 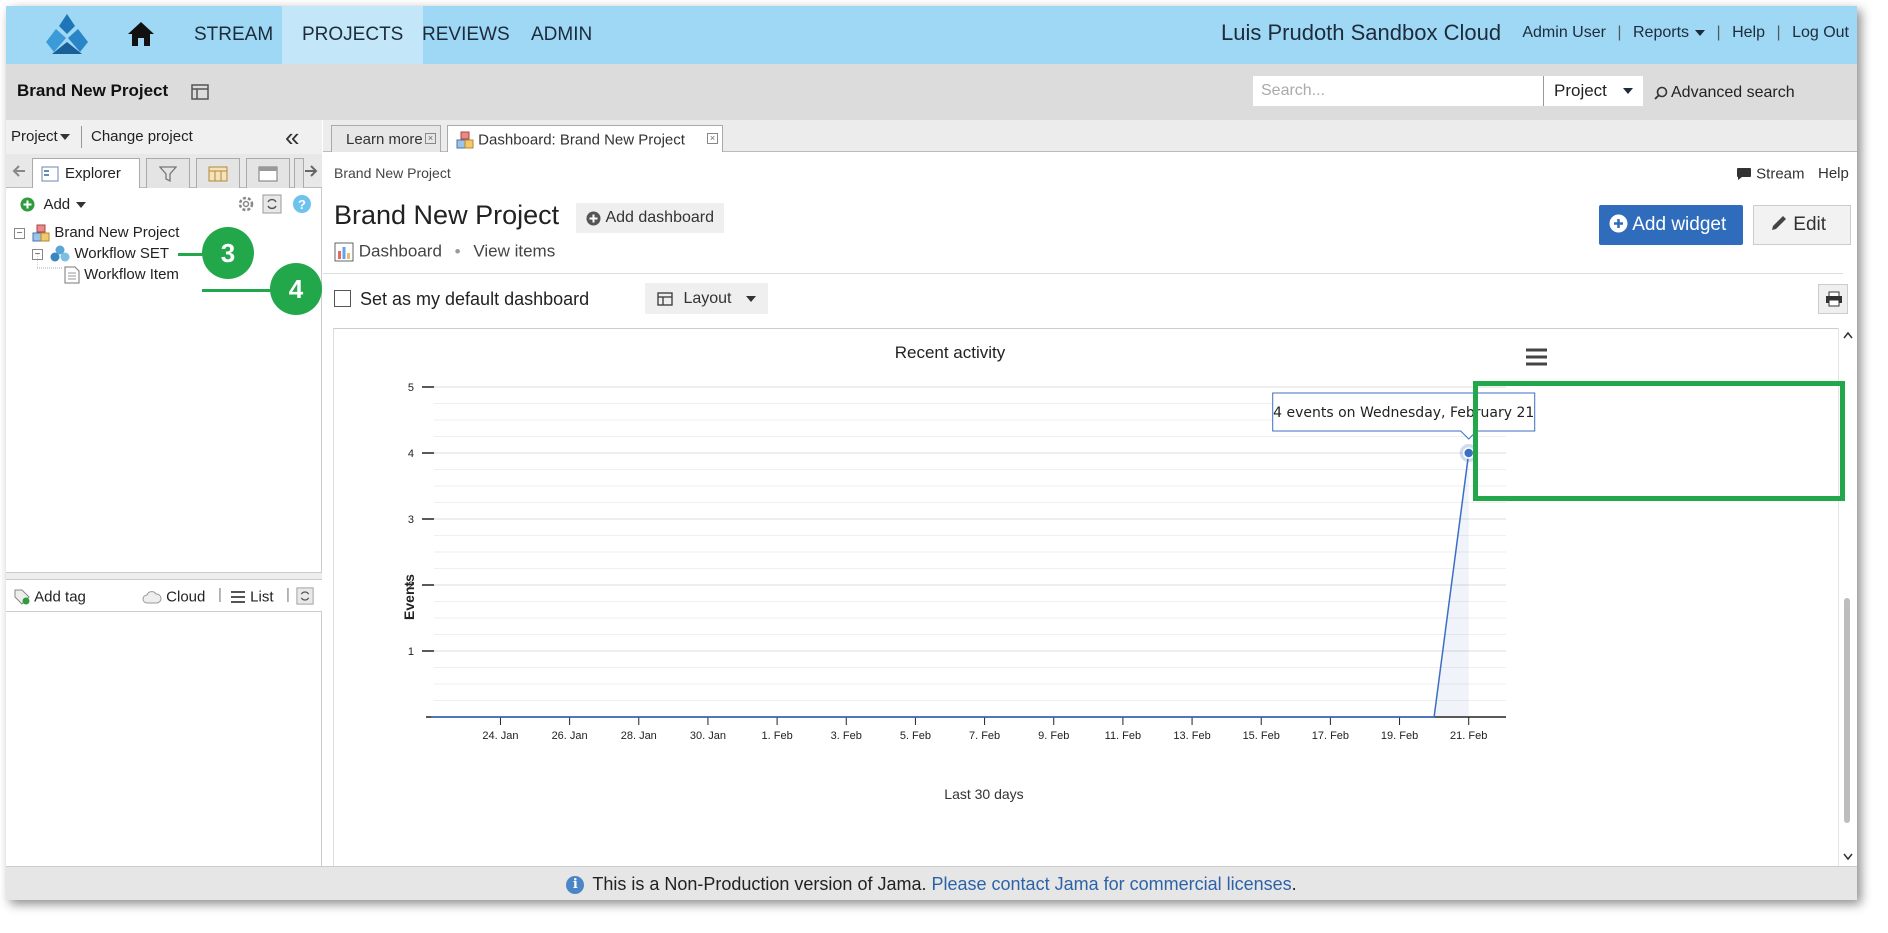 I want to click on print-button, so click(x=1833, y=299).